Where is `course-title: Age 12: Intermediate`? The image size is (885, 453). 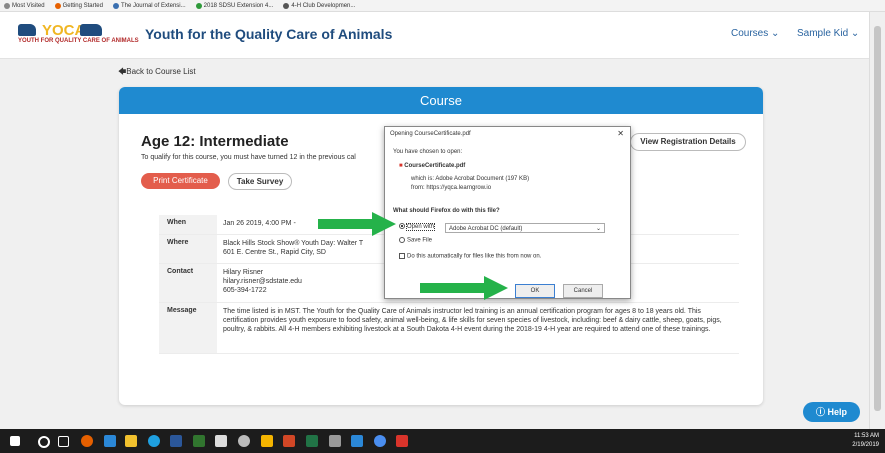
course-title: Age 12: Intermediate is located at coordinates (215, 141).